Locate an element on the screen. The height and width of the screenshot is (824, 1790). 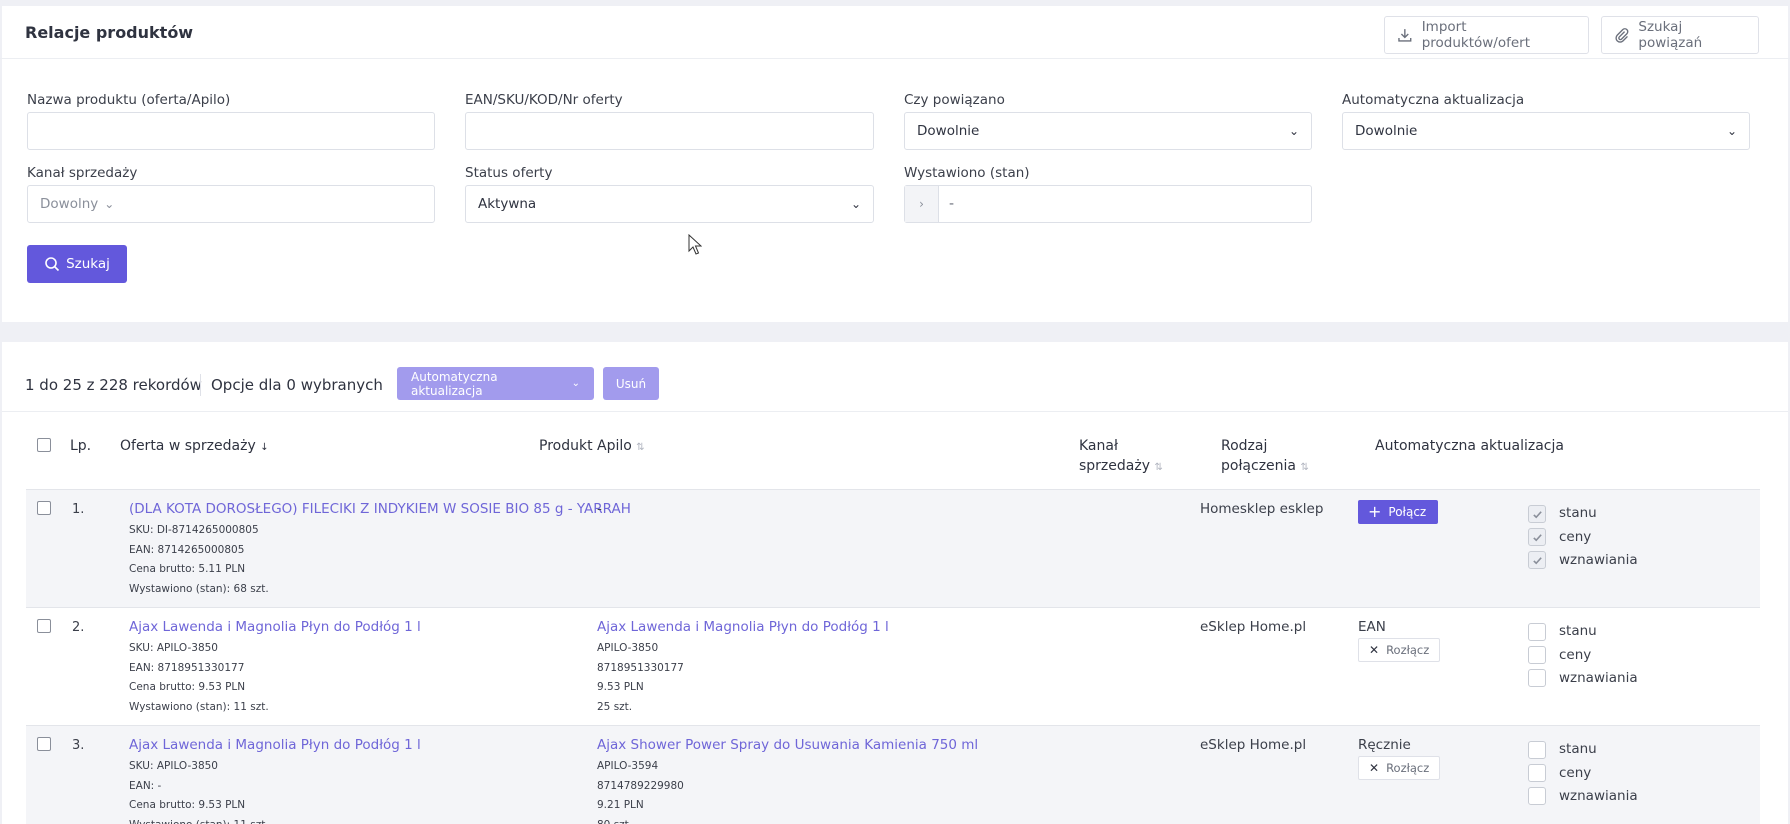
listed-range-value: - is located at coordinates (952, 204).